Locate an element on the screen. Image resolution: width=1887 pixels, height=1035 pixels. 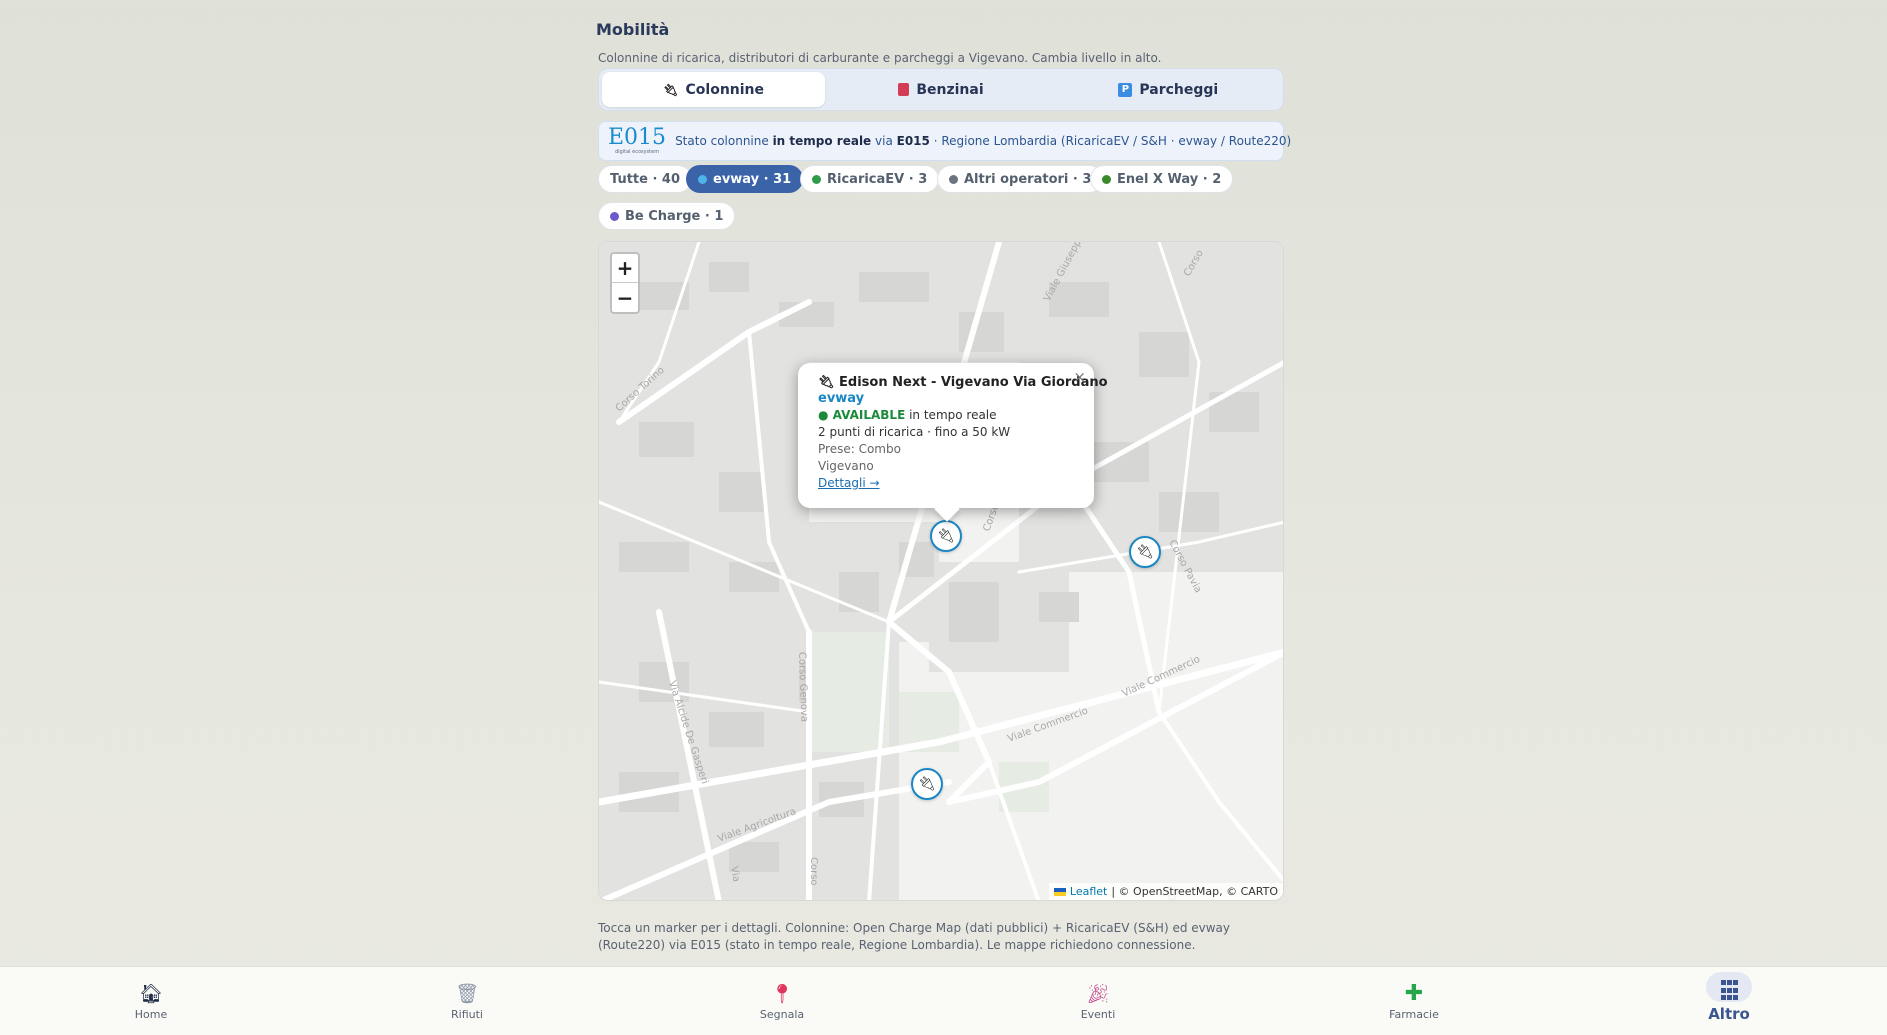
close-icon: × is located at coordinates (1079, 377).